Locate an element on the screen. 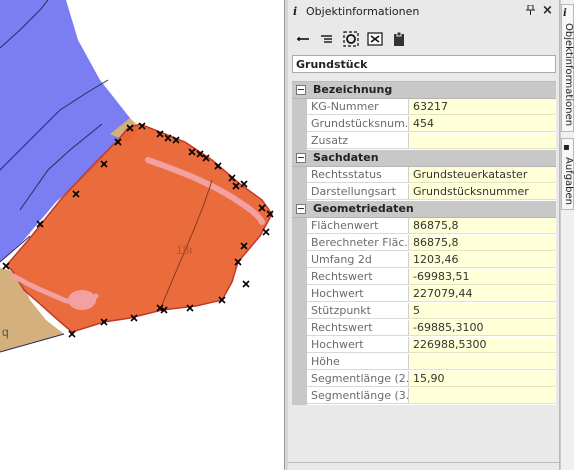 The height and width of the screenshot is (470, 574). close-icon: × is located at coordinates (547, 10).